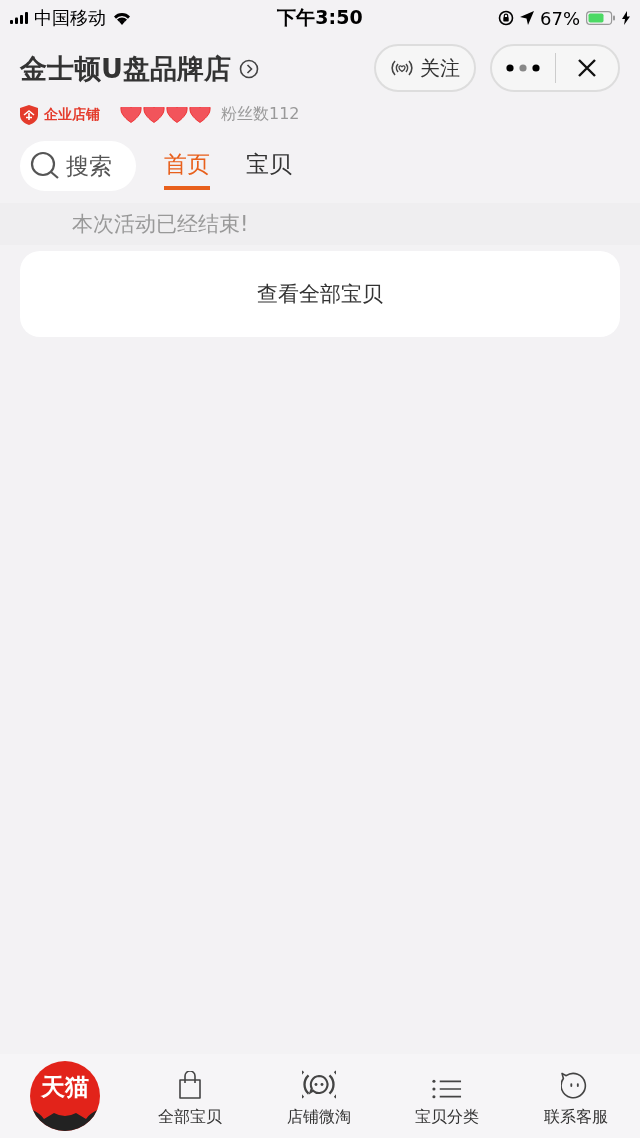 The height and width of the screenshot is (1138, 640). Describe the element at coordinates (320, 17) in the screenshot. I see `clock-time: 下午3:50` at that location.